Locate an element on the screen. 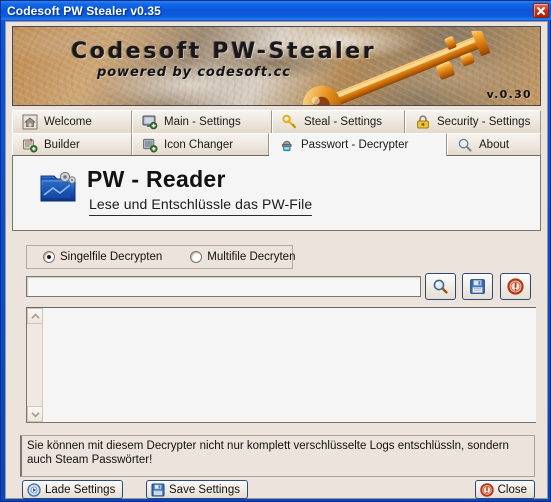  output-vertical-scrollbar is located at coordinates (35, 365).